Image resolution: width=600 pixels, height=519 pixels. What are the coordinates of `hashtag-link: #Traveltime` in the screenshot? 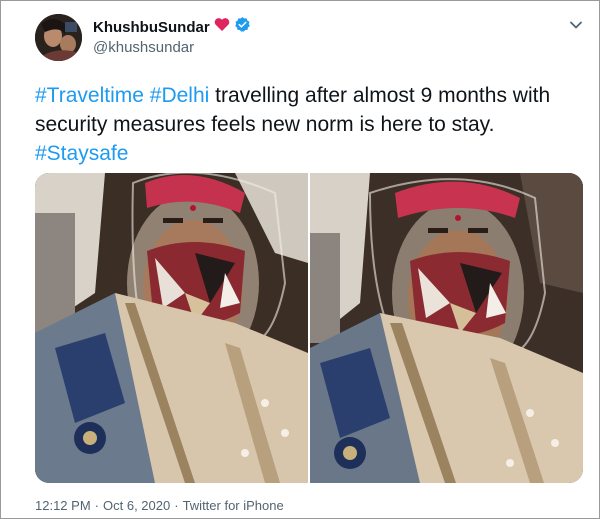 It's located at (89, 95).